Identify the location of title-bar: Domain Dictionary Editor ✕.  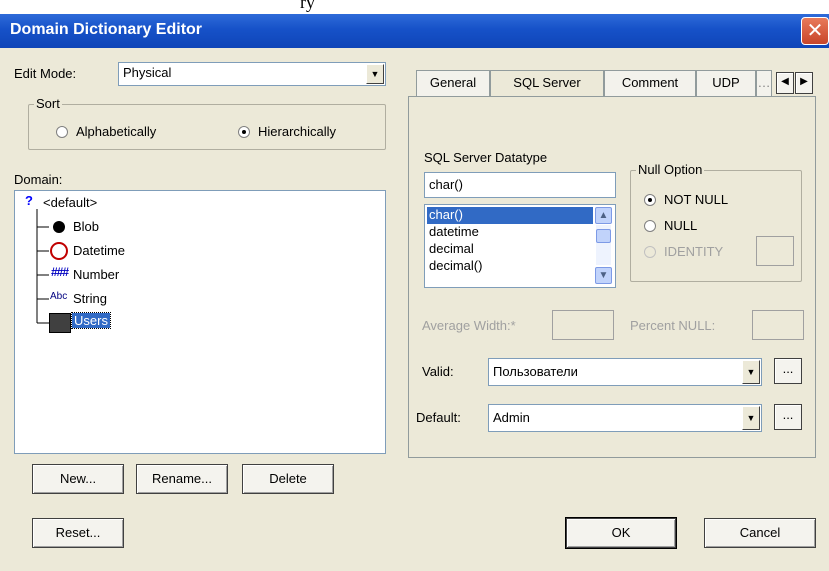
(414, 31).